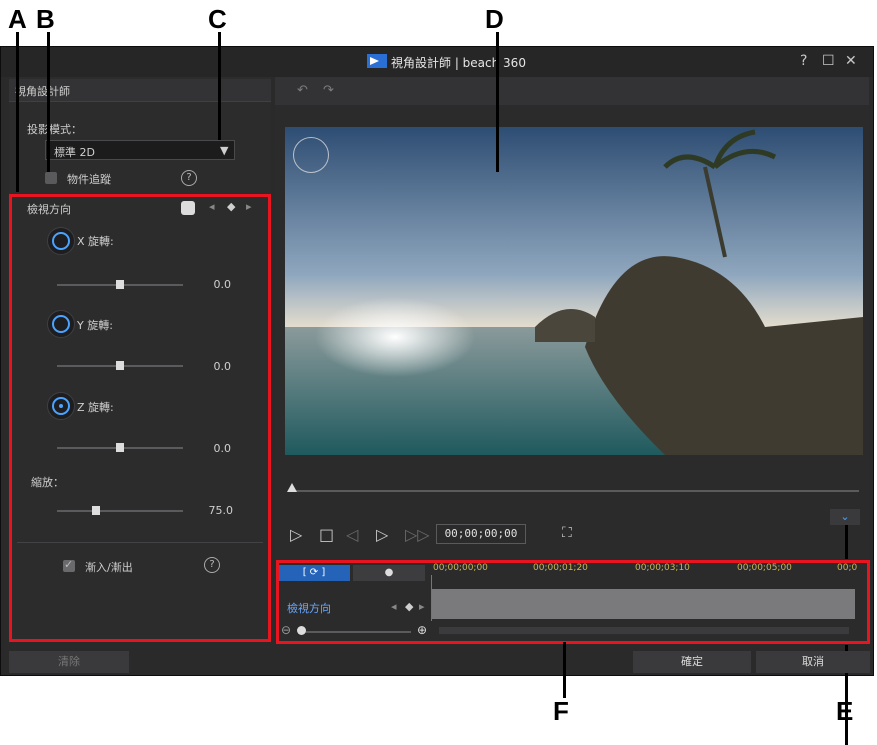 This screenshot has height=745, width=877. Describe the element at coordinates (69, 662) in the screenshot. I see `clear-button: 清除` at that location.